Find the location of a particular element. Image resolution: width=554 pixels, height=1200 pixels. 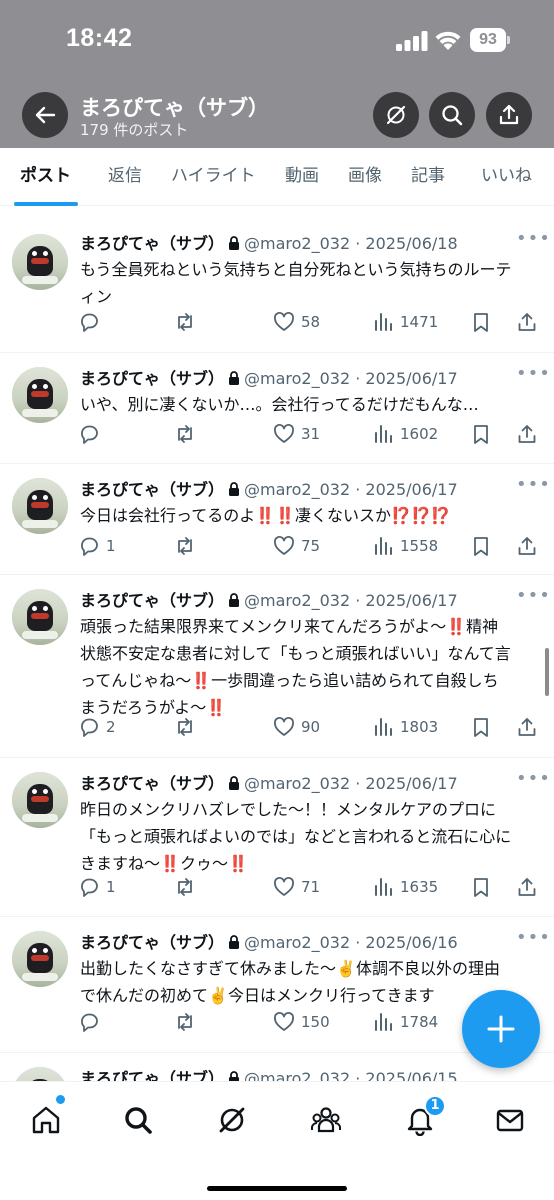

like-button: 150 is located at coordinates (301, 1022).